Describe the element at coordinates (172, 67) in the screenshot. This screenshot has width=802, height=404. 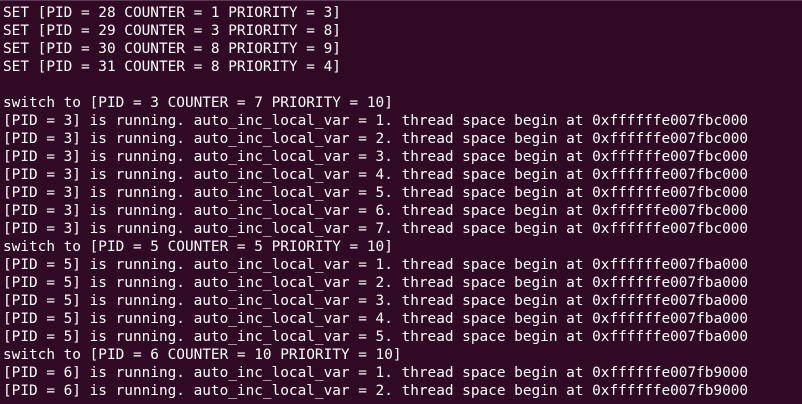
I see `terminal-line: SET [PID = 31 COUNTER = 8 PRIORITY = 4]` at that location.